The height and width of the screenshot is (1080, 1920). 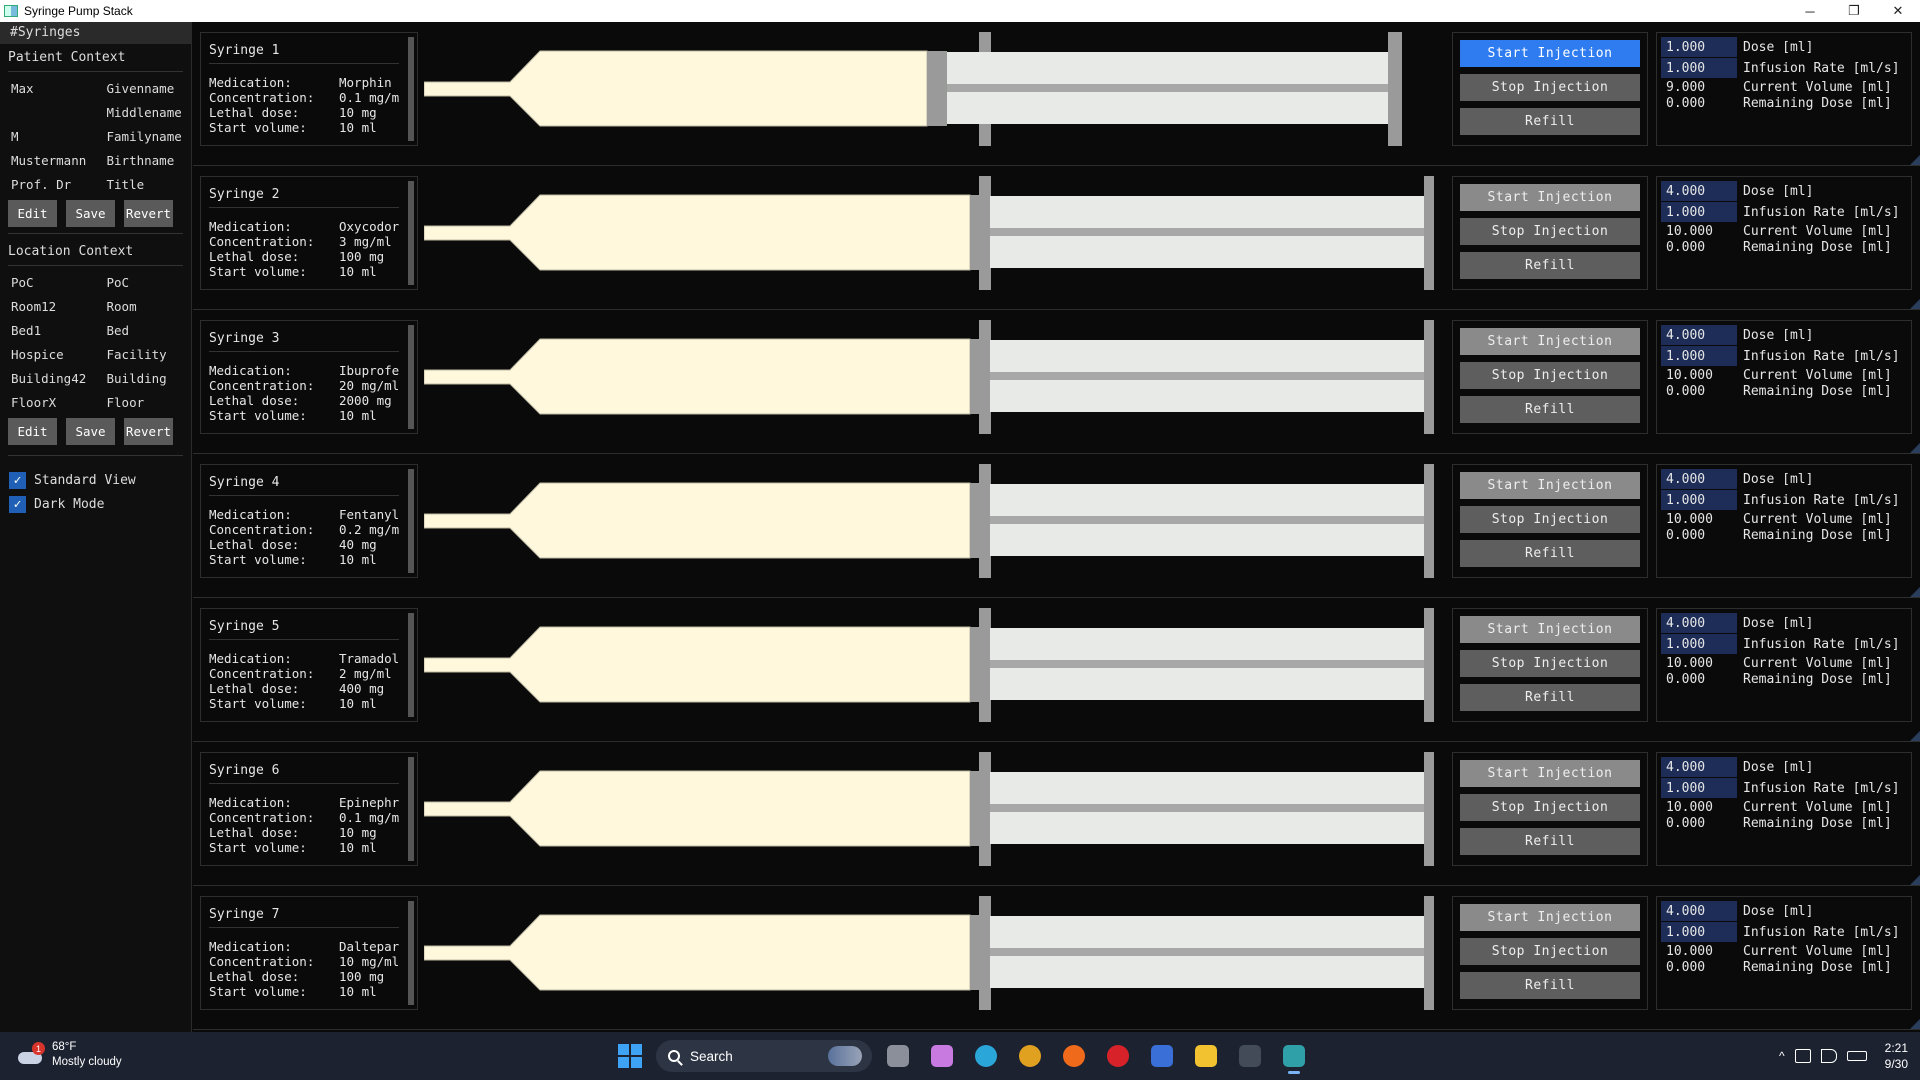 What do you see at coordinates (1854, 11) in the screenshot?
I see `maximize-button: ❐` at bounding box center [1854, 11].